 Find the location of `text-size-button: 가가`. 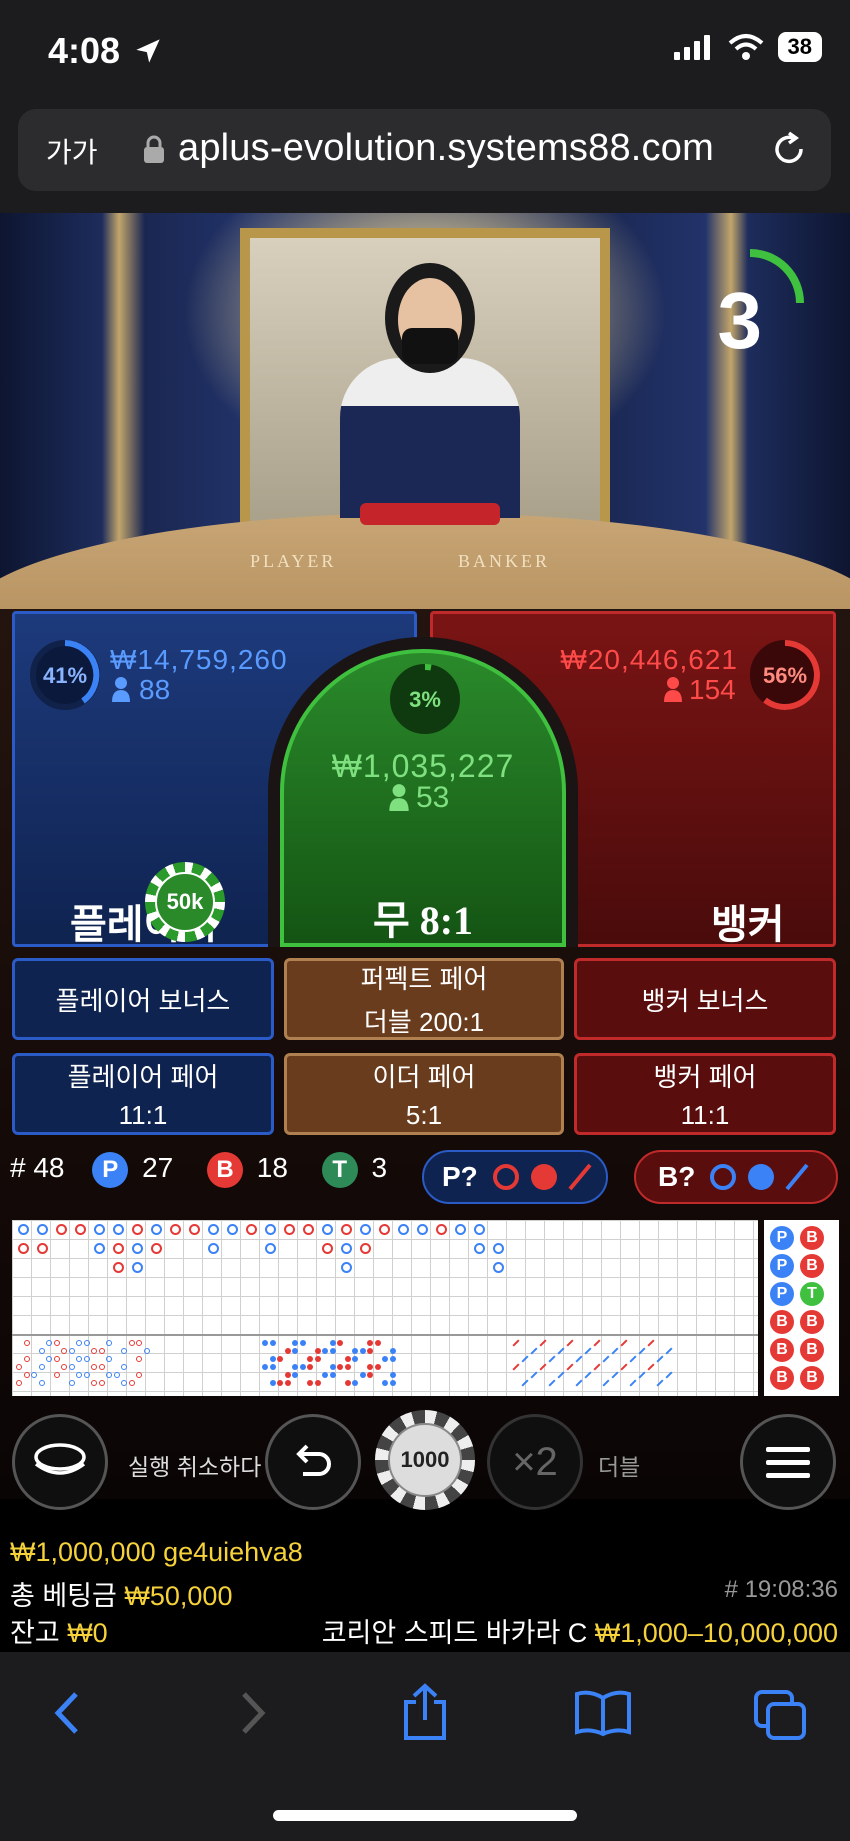

text-size-button: 가가 is located at coordinates (72, 151).